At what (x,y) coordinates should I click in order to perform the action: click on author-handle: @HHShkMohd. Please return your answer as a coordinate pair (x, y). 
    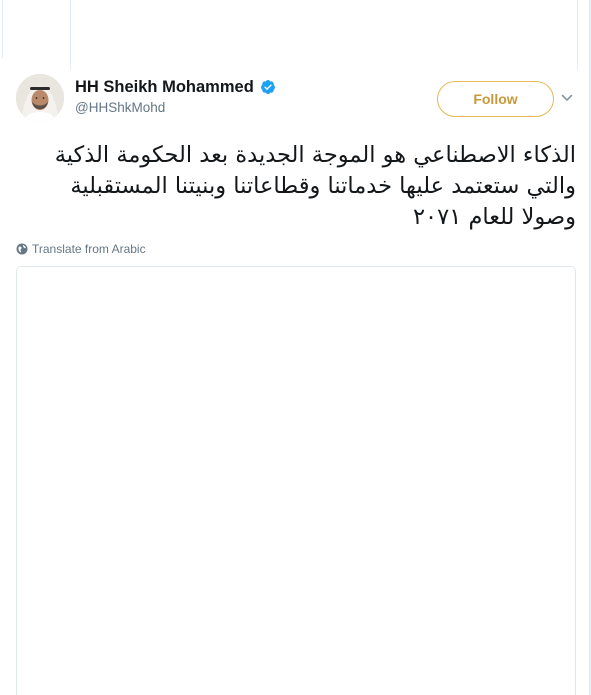
    Looking at the image, I should click on (175, 108).